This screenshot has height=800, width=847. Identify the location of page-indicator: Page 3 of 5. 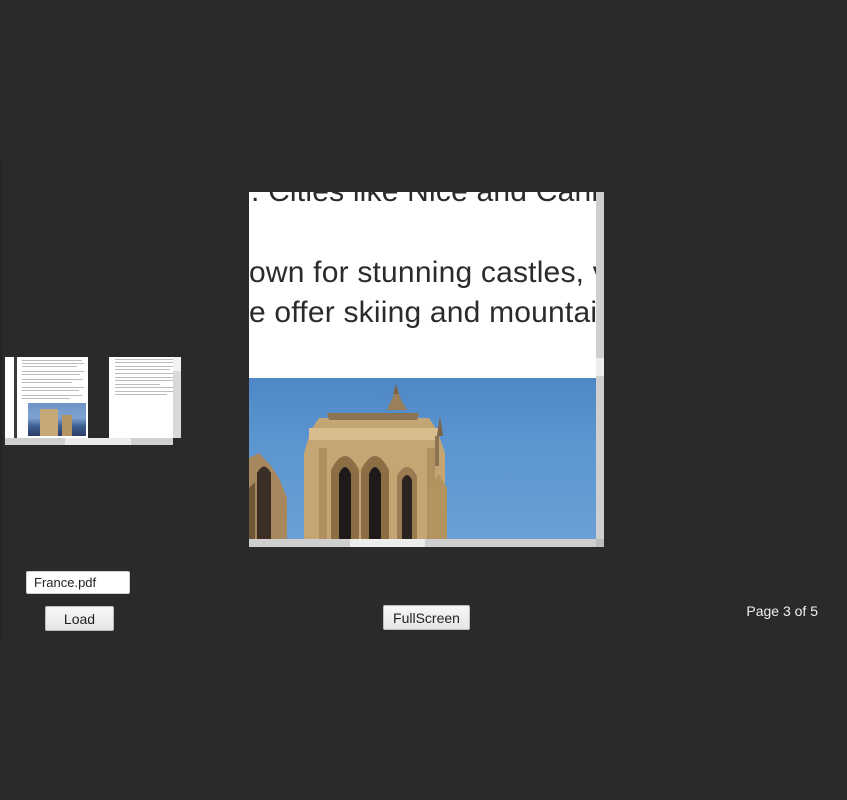
(782, 611).